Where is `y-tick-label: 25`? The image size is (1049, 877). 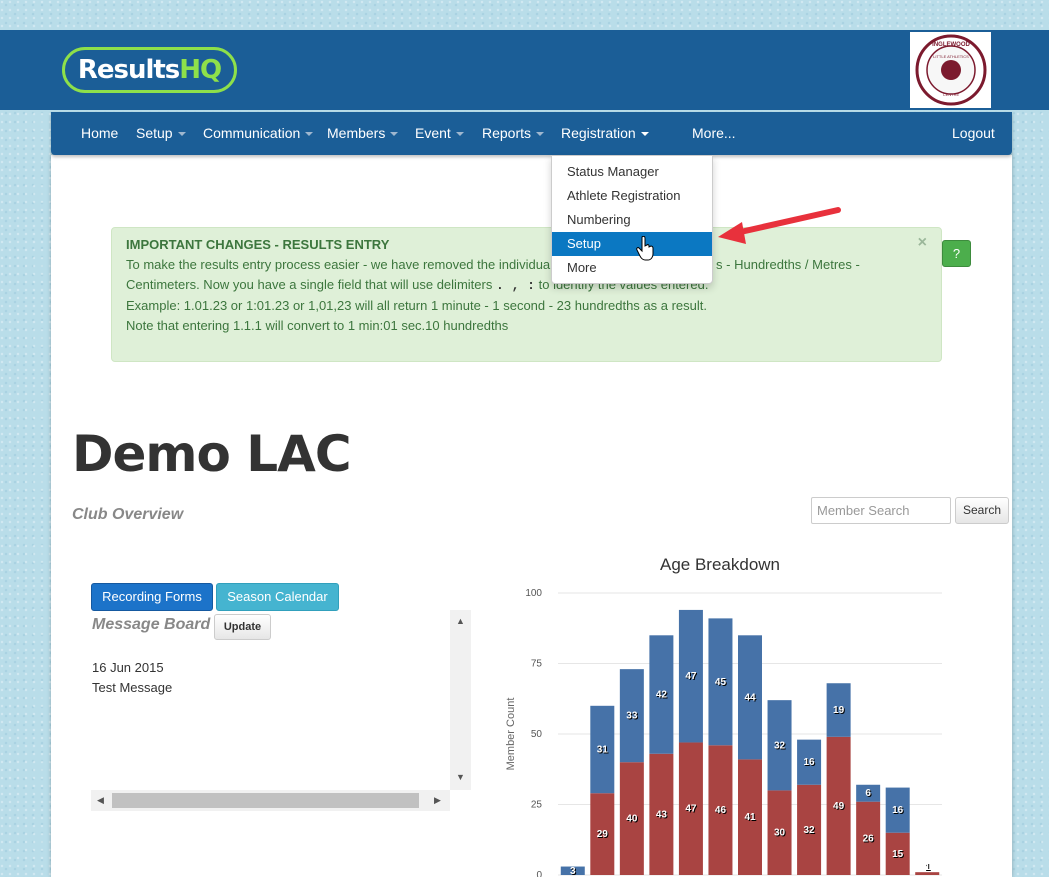
y-tick-label: 25 is located at coordinates (537, 805).